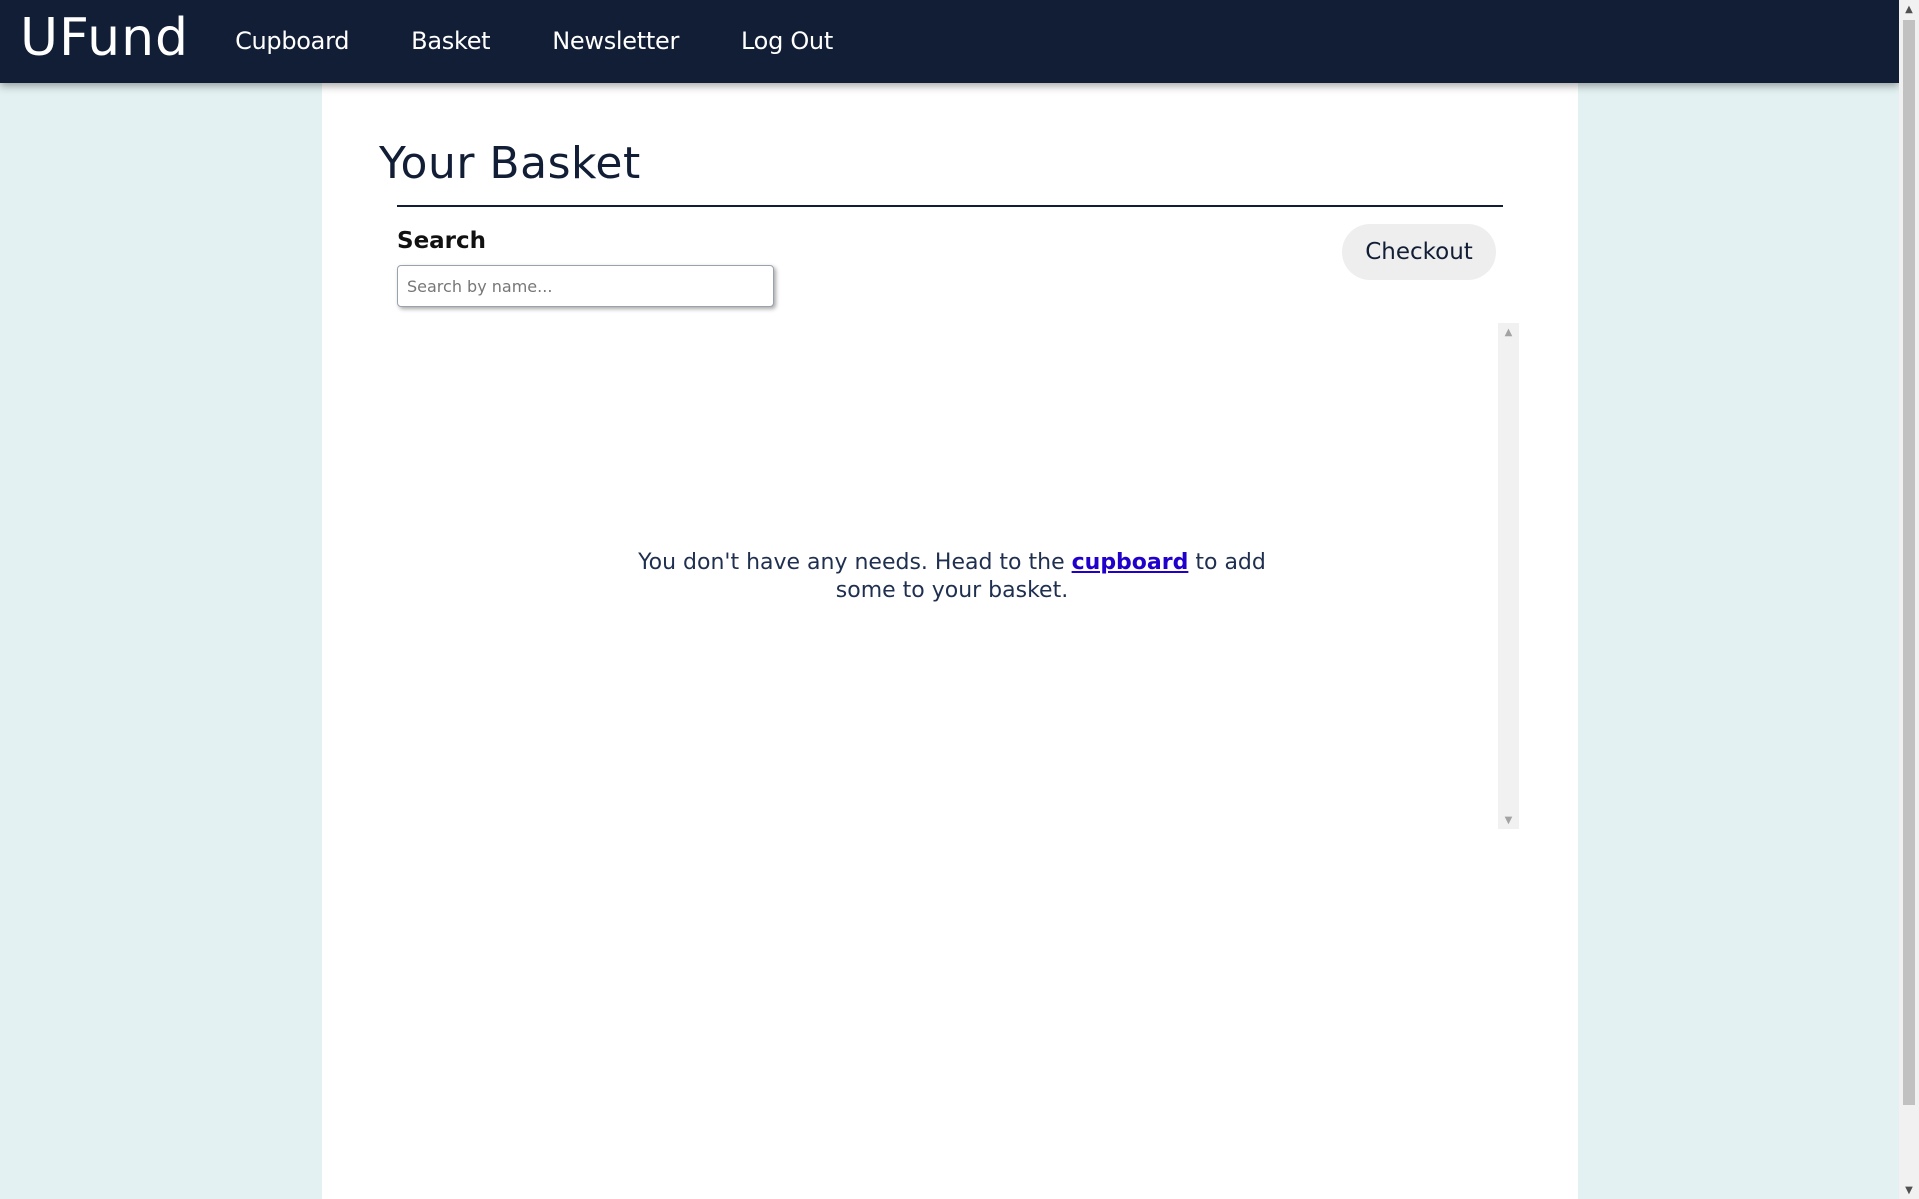 The height and width of the screenshot is (1199, 1919). Describe the element at coordinates (950, 206) in the screenshot. I see `title-divider` at that location.